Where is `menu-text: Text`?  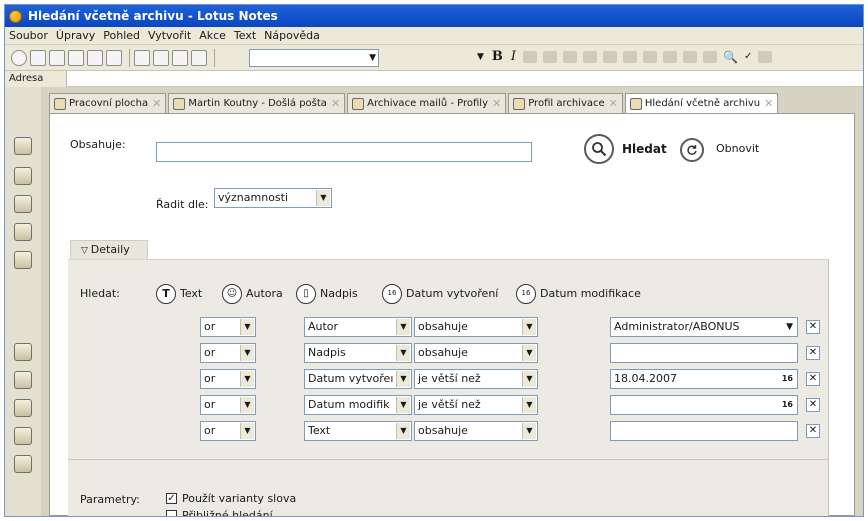 menu-text: Text is located at coordinates (245, 35).